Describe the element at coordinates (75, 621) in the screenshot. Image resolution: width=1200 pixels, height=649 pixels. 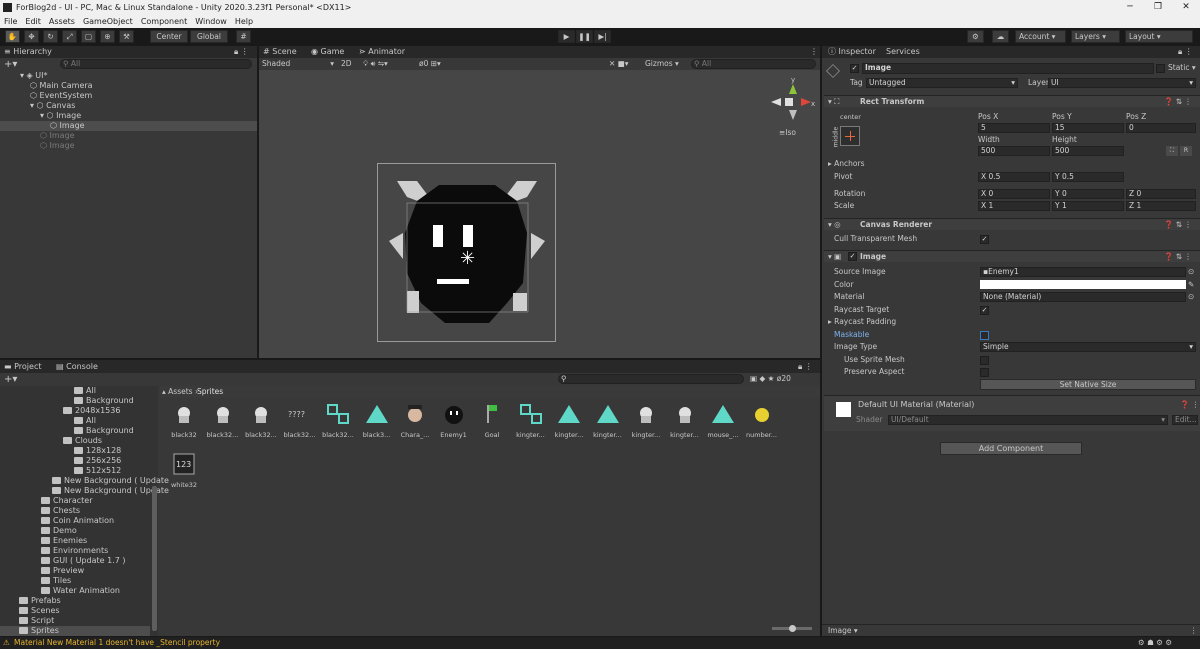
I see `folder-item: Script` at that location.